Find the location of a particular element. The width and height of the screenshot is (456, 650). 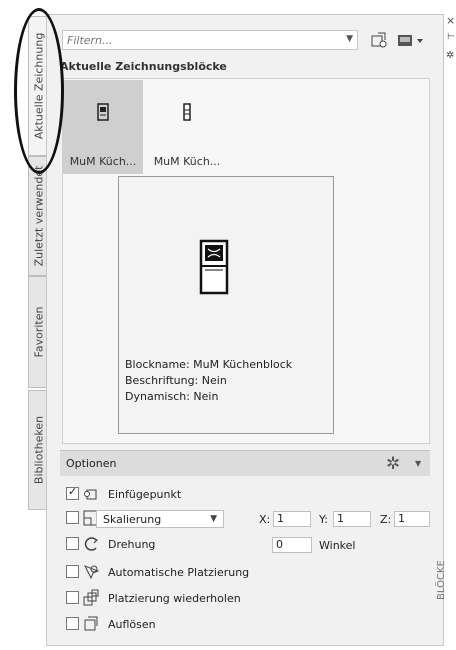

pin-icon: ⊢ is located at coordinates (451, 37).